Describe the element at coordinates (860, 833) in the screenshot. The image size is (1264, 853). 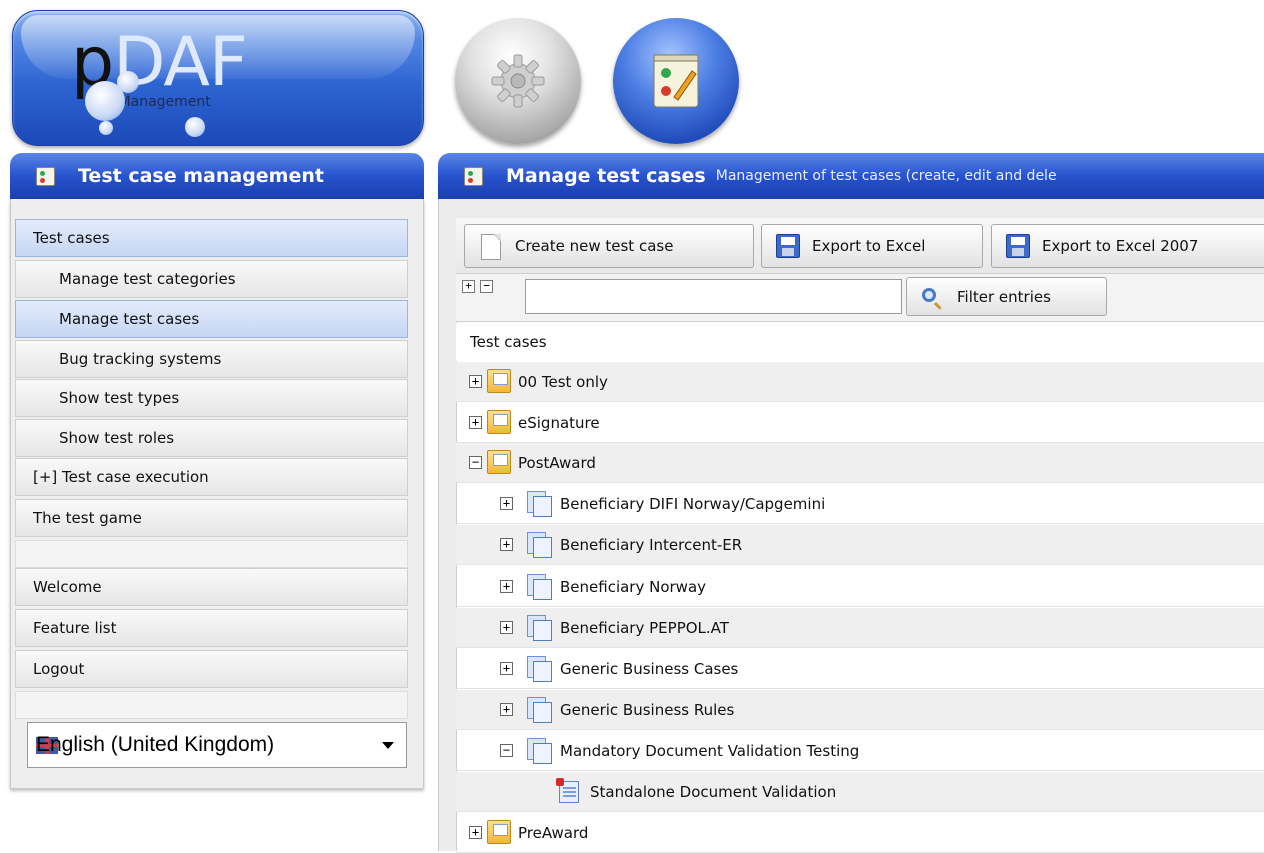
I see `tree-row-preaward: + PreAward` at that location.